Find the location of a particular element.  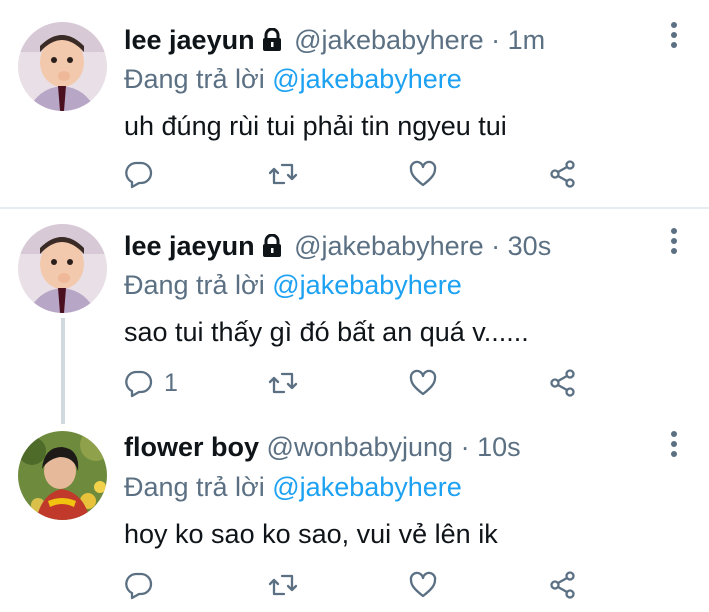

tweet-header: lee jaeyun @jakebabyhere · 30s is located at coordinates (337, 247).